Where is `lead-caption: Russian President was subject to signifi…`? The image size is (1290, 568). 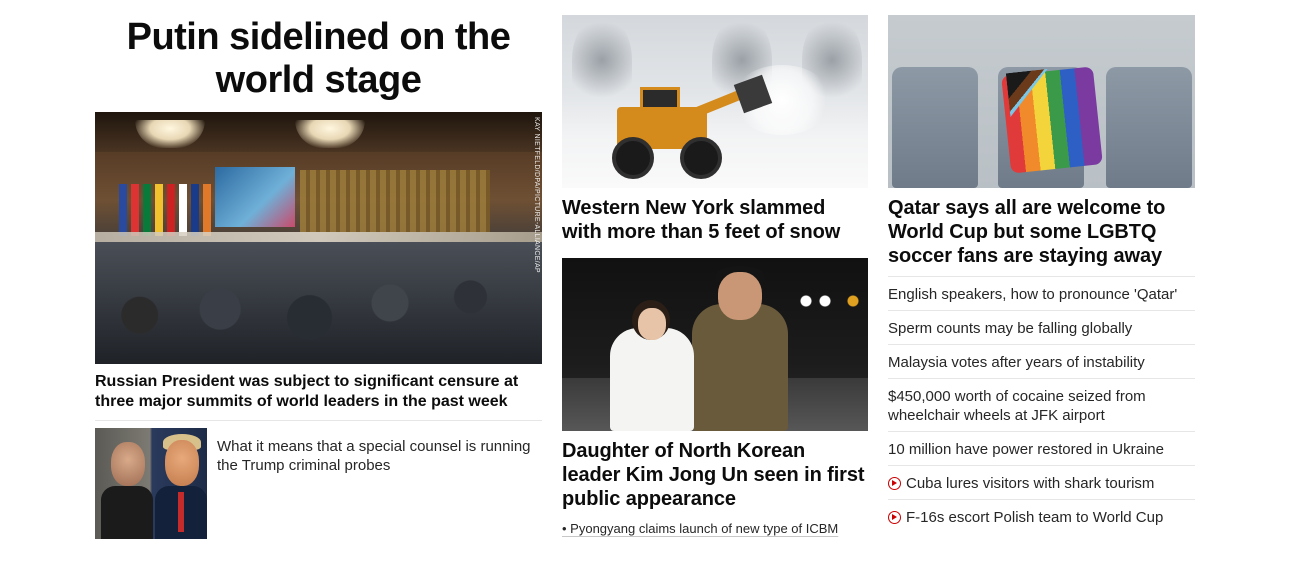
lead-caption: Russian President was subject to signifi… is located at coordinates (307, 391).